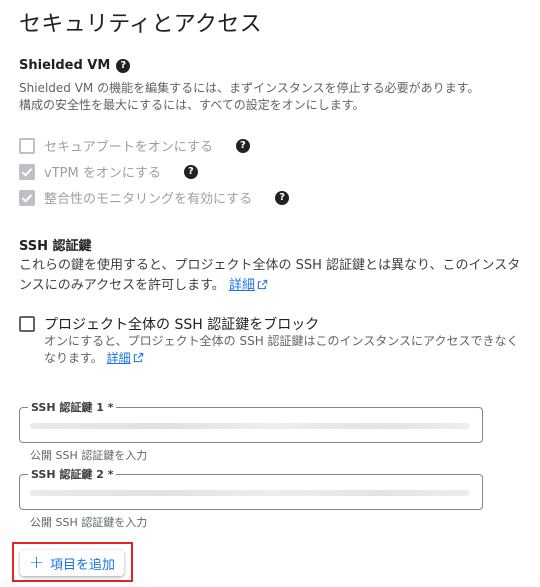  I want to click on shielded-vm-heading-text: Shielded VM, so click(65, 65).